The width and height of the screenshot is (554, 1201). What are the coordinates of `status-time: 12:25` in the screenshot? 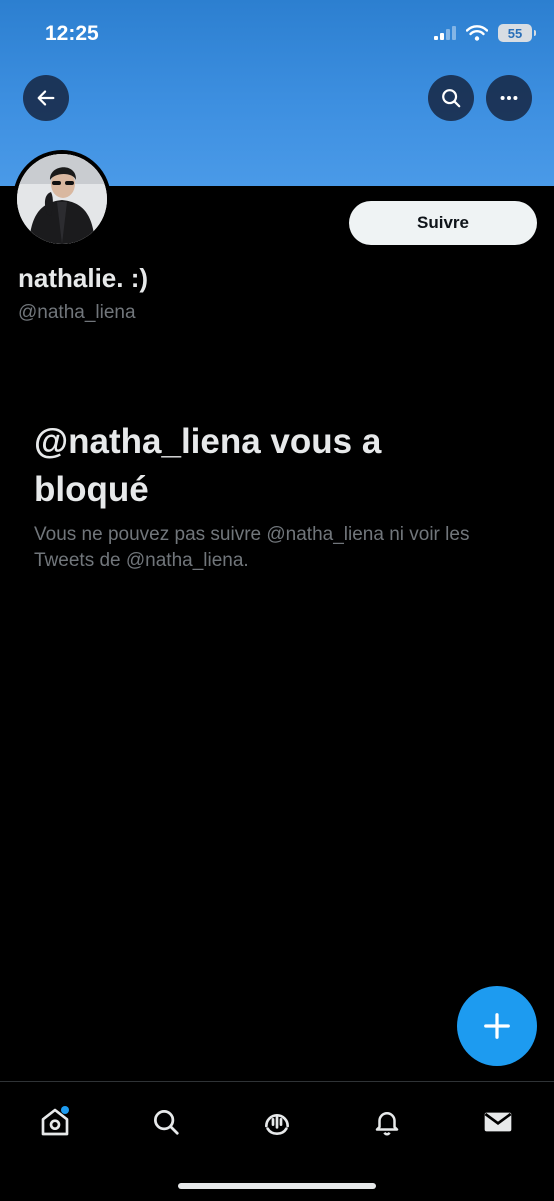 It's located at (72, 33).